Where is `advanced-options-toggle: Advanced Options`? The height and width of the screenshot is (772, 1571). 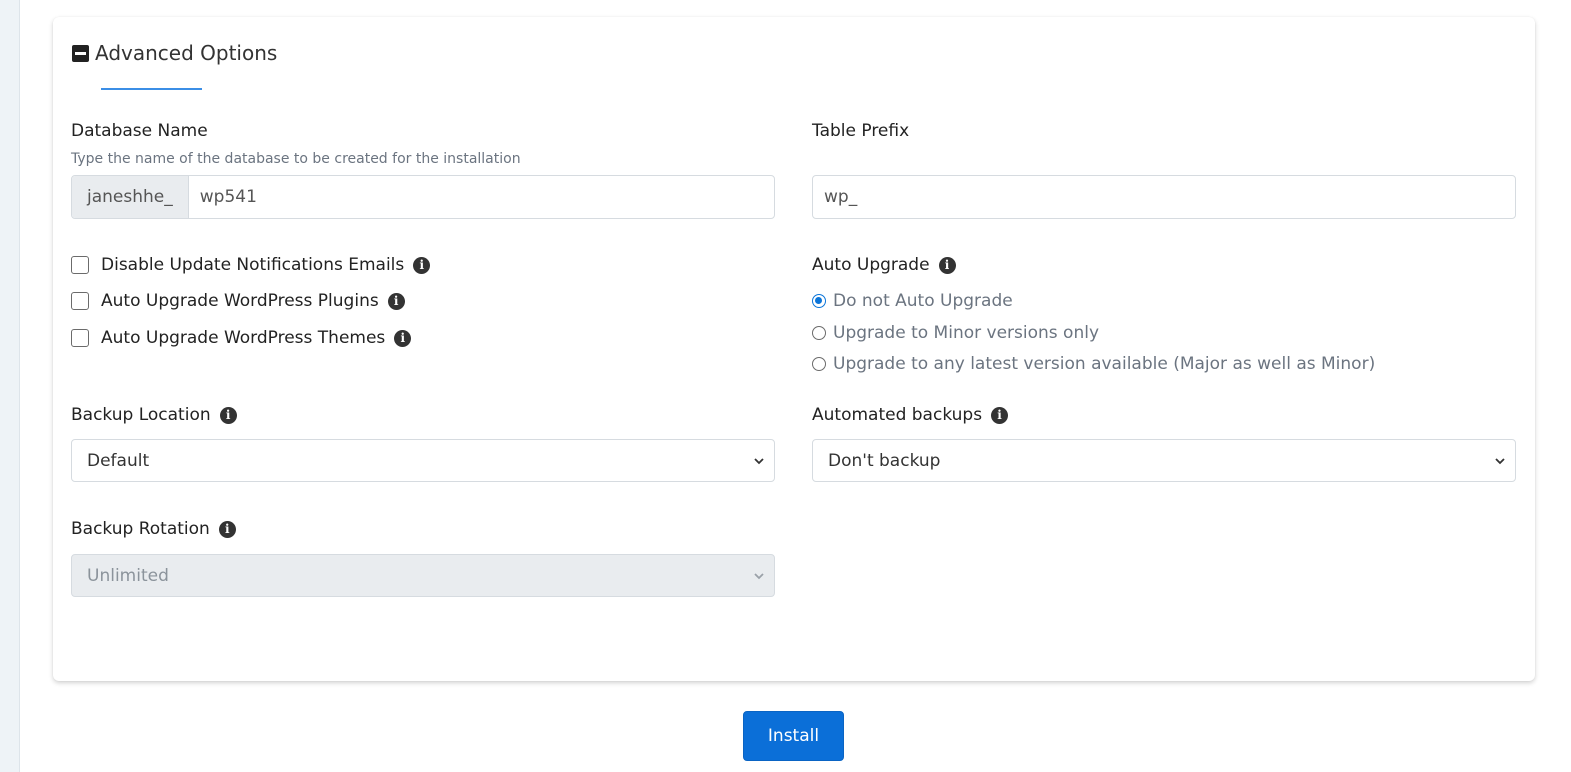
advanced-options-toggle: Advanced Options is located at coordinates (174, 53).